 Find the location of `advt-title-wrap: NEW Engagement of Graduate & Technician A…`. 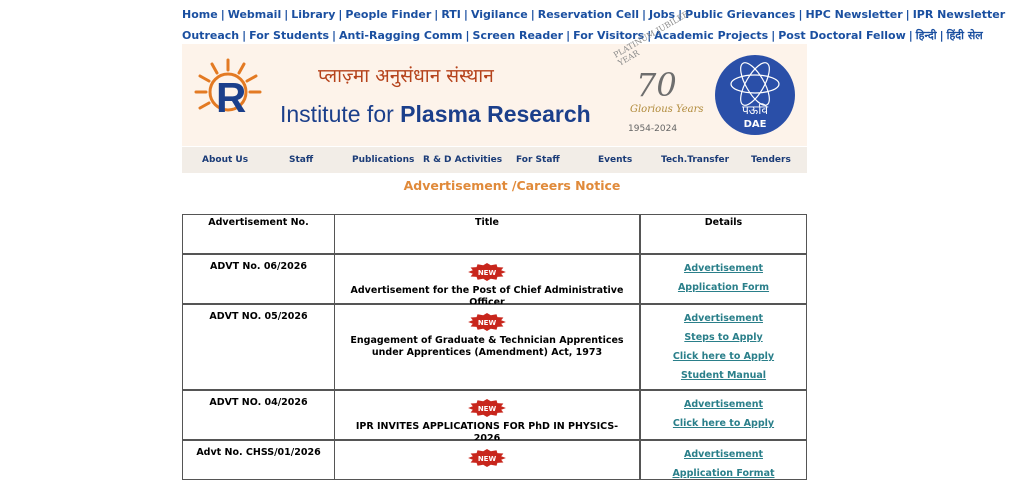

advt-title-wrap: NEW Engagement of Graduate & Technician A… is located at coordinates (487, 336).